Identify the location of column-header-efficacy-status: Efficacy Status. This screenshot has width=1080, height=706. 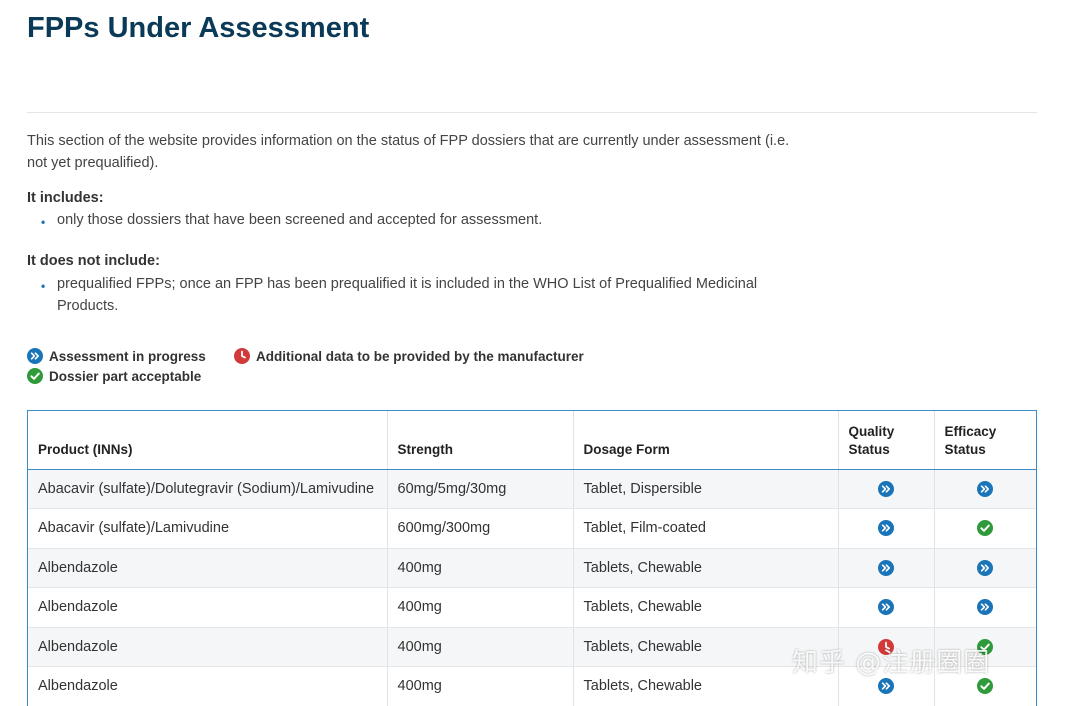
(985, 440).